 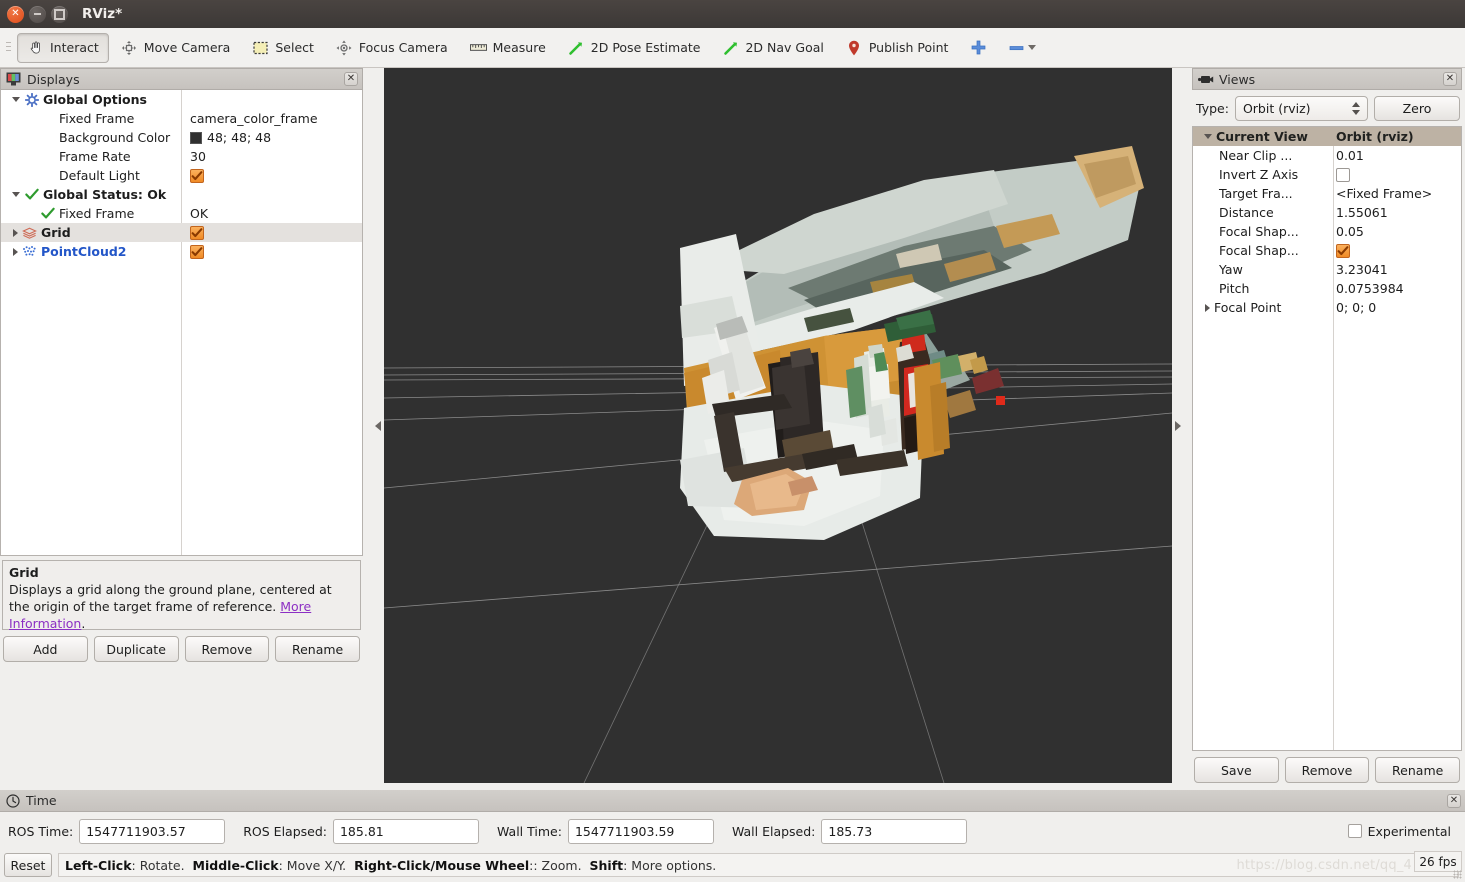 I want to click on view-type-row: Type: Orbit (rviz) Zero, so click(x=1327, y=108).